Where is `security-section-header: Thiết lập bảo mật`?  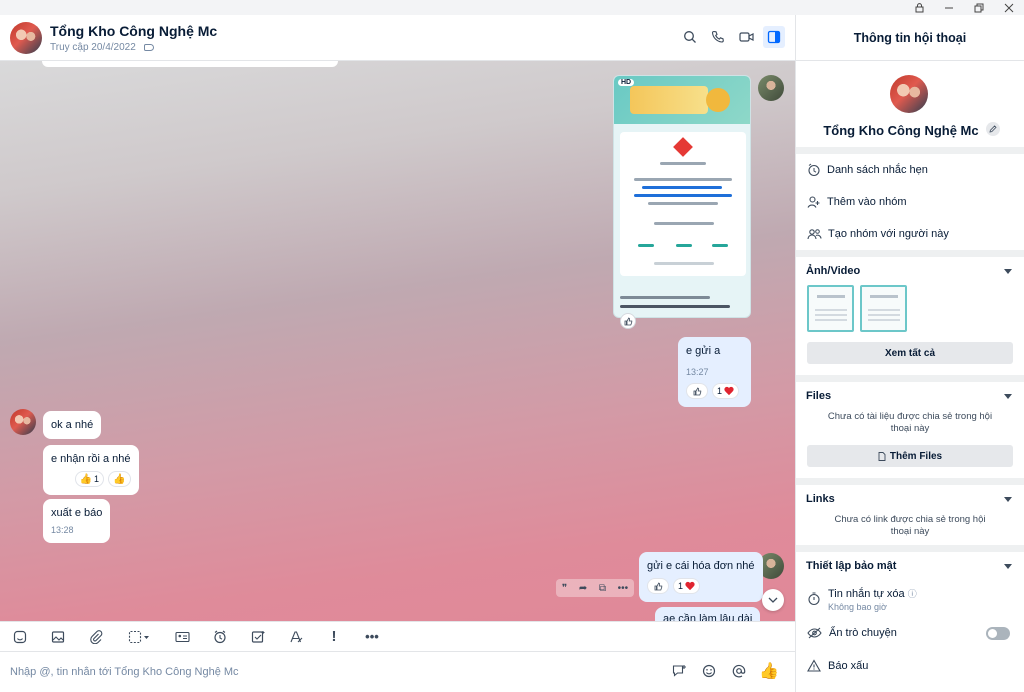
security-section-header: Thiết lập bảo mật is located at coordinates (910, 566).